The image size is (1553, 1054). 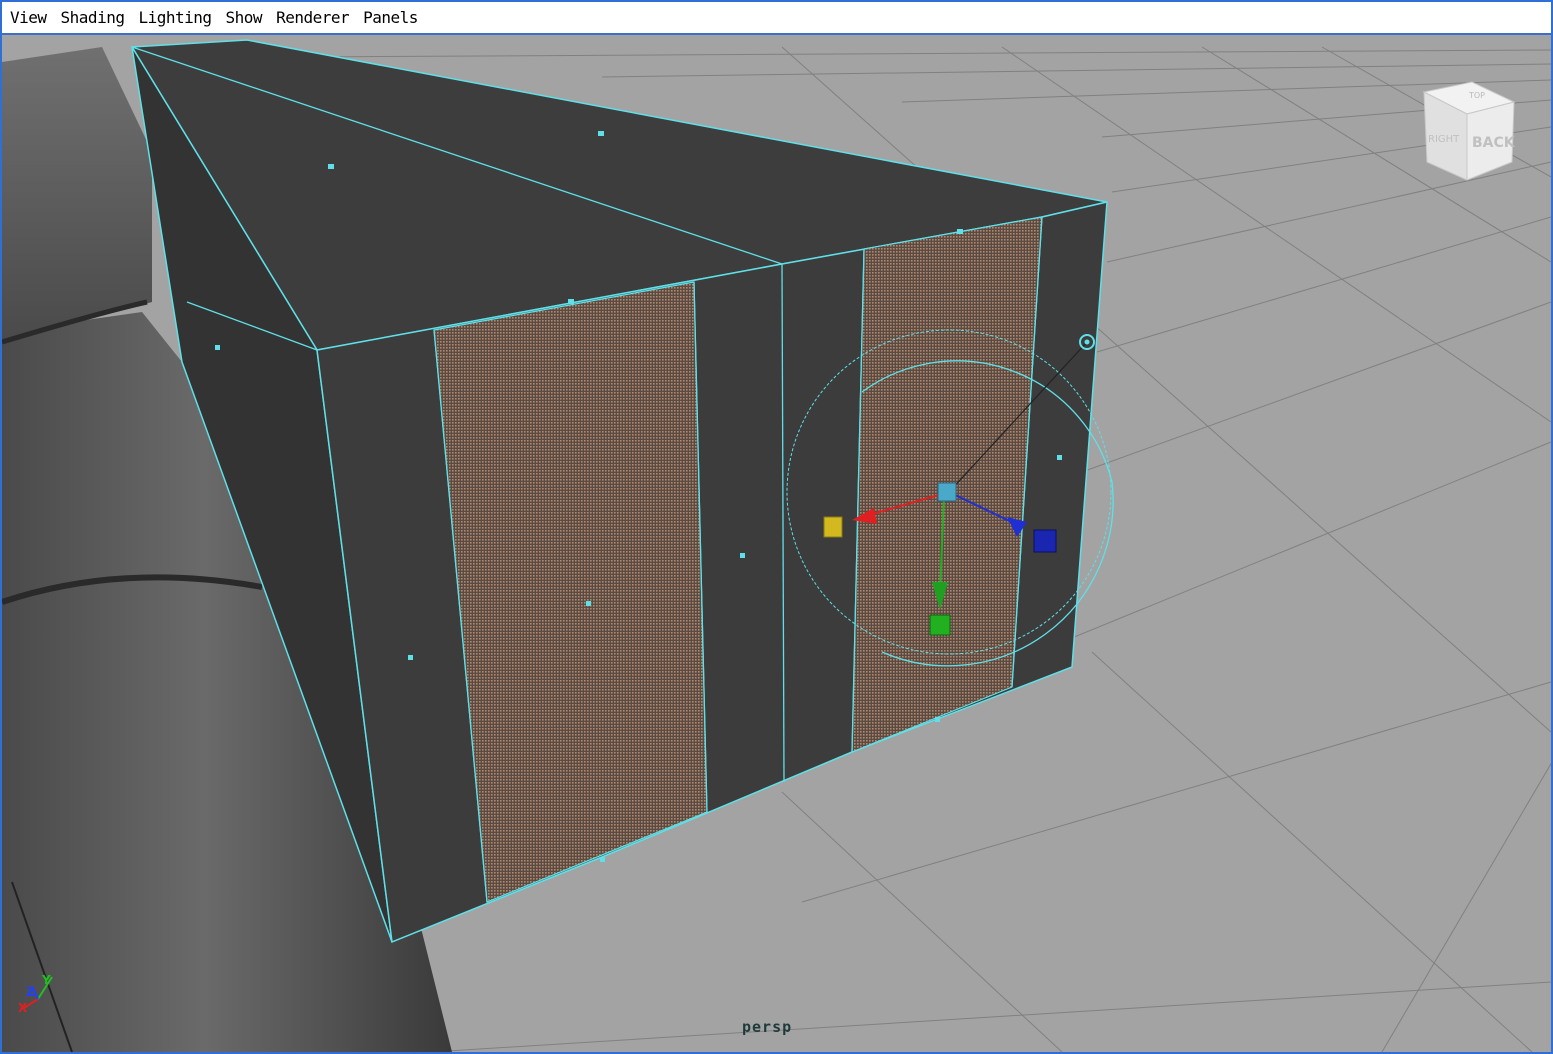 What do you see at coordinates (244, 17) in the screenshot?
I see `menu-show: Show` at bounding box center [244, 17].